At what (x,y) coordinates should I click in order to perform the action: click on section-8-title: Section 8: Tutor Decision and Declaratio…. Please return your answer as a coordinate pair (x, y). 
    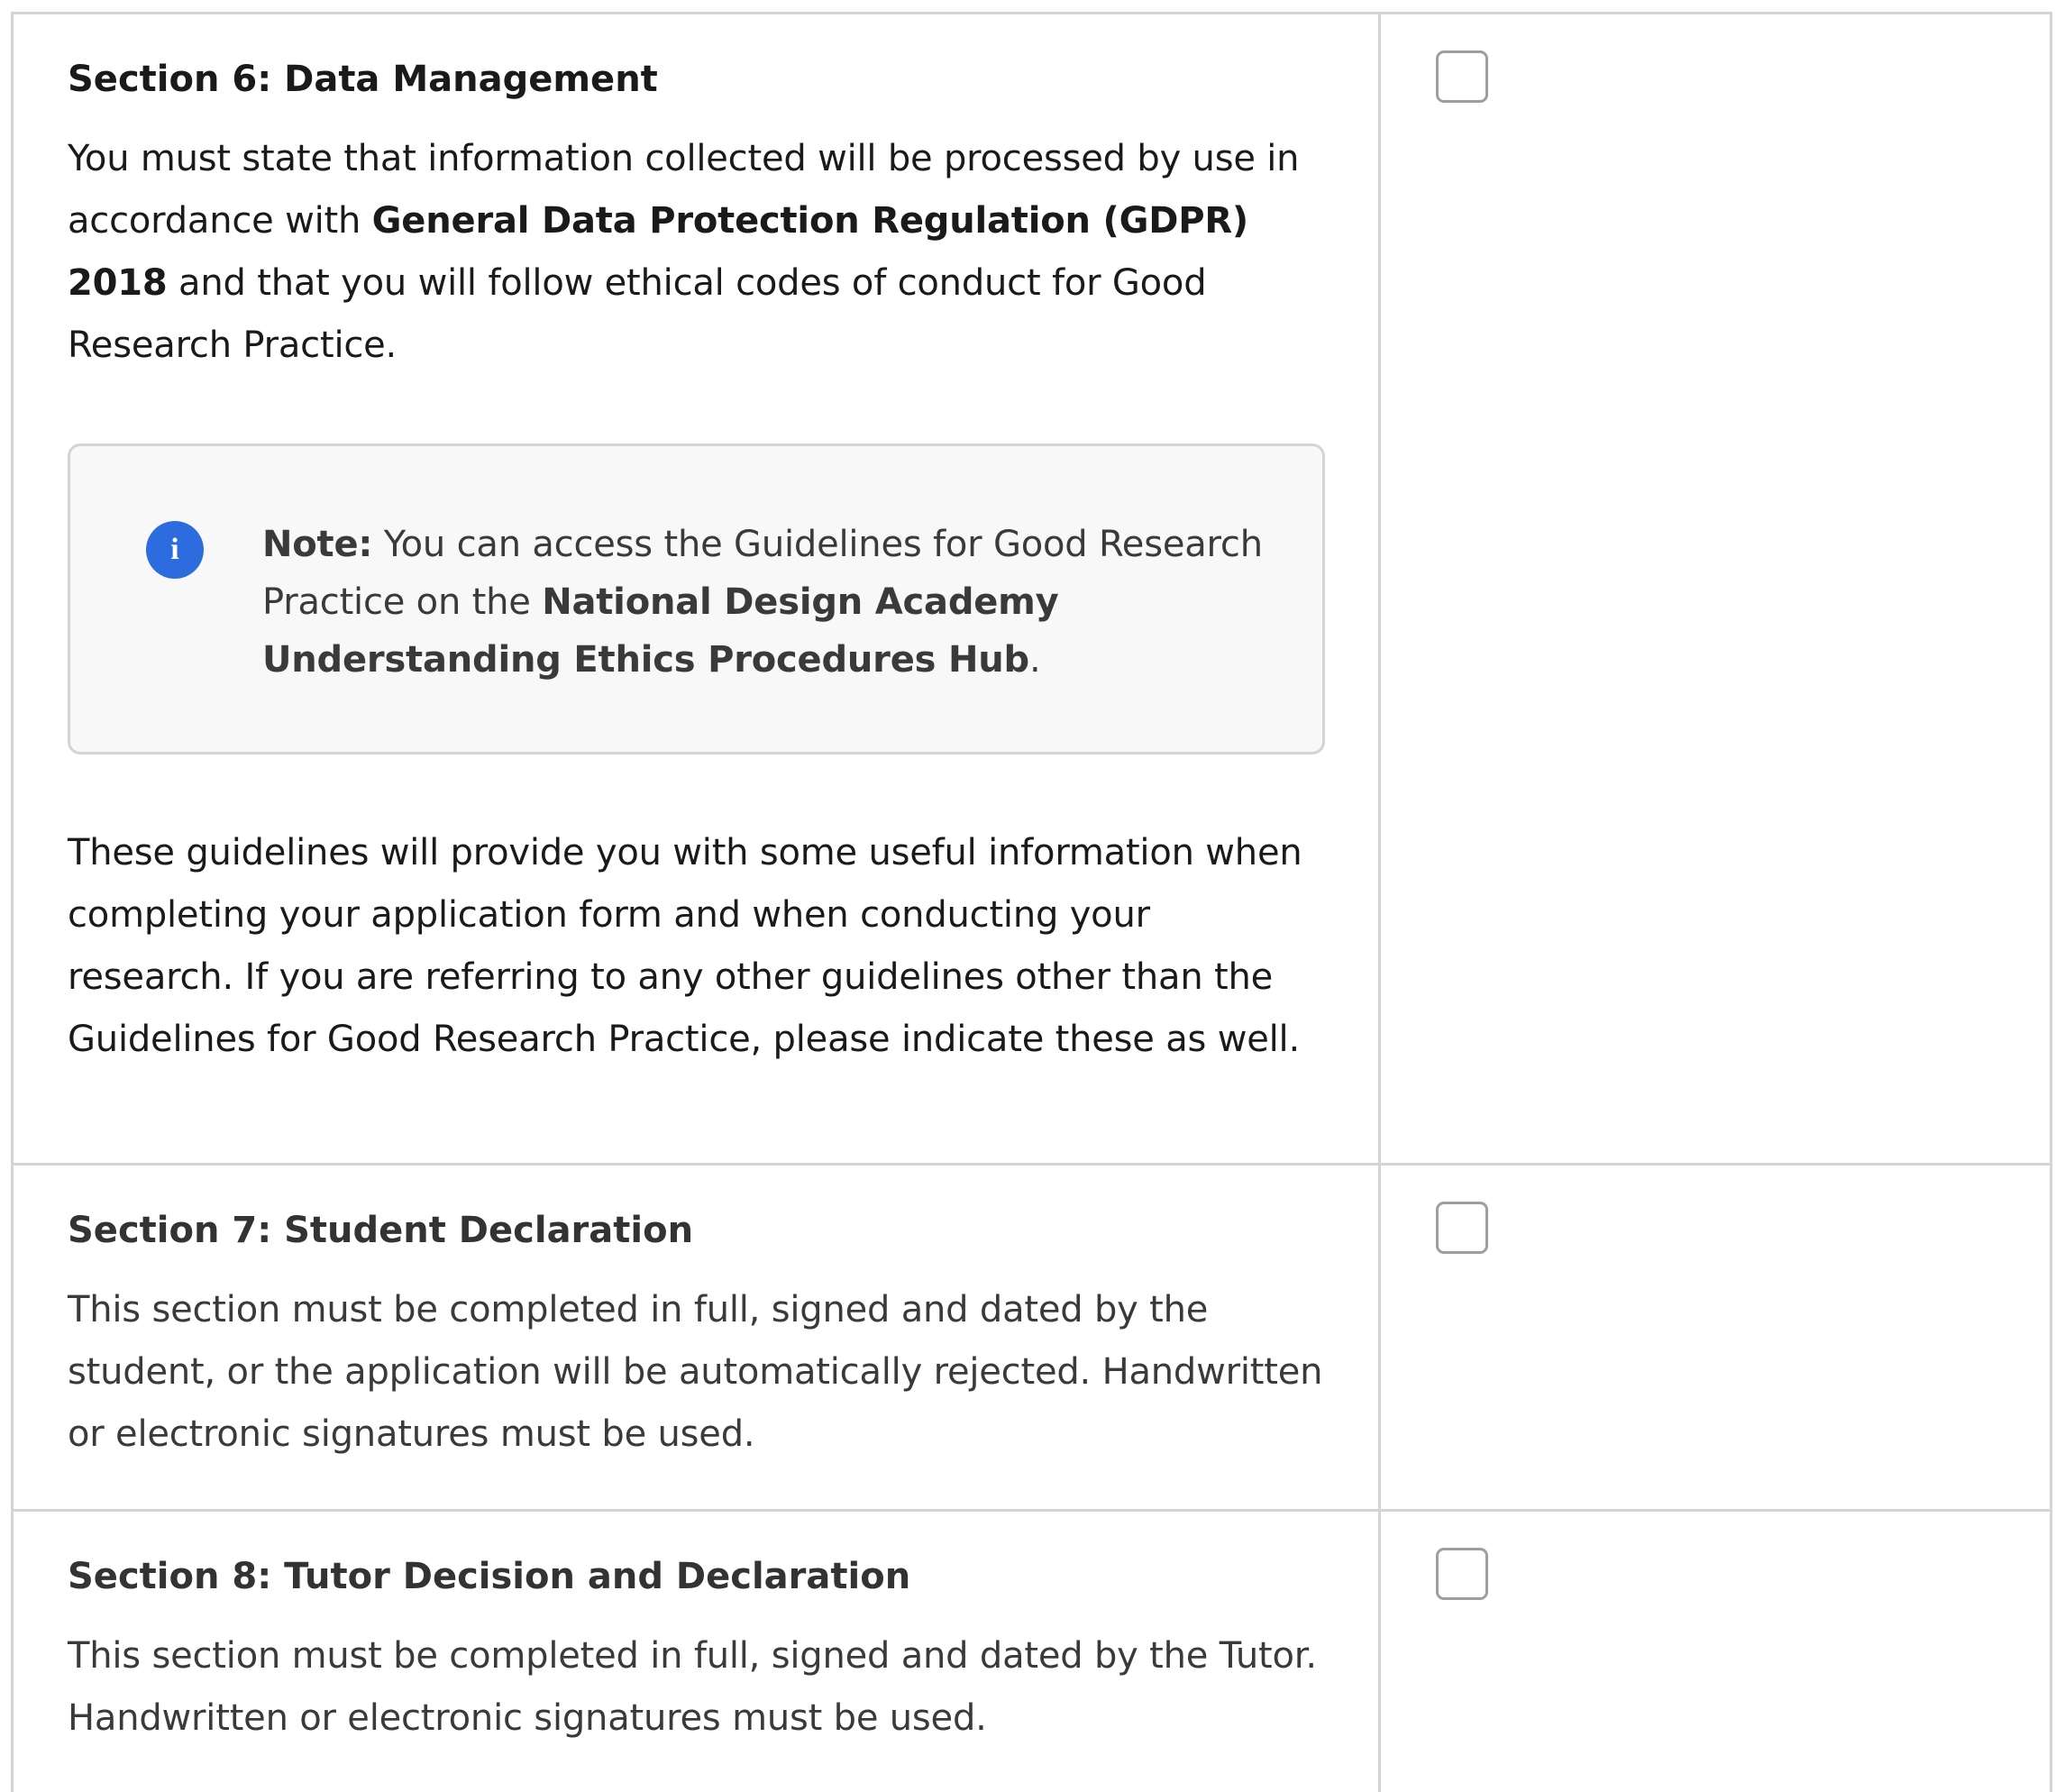
    Looking at the image, I should click on (489, 1576).